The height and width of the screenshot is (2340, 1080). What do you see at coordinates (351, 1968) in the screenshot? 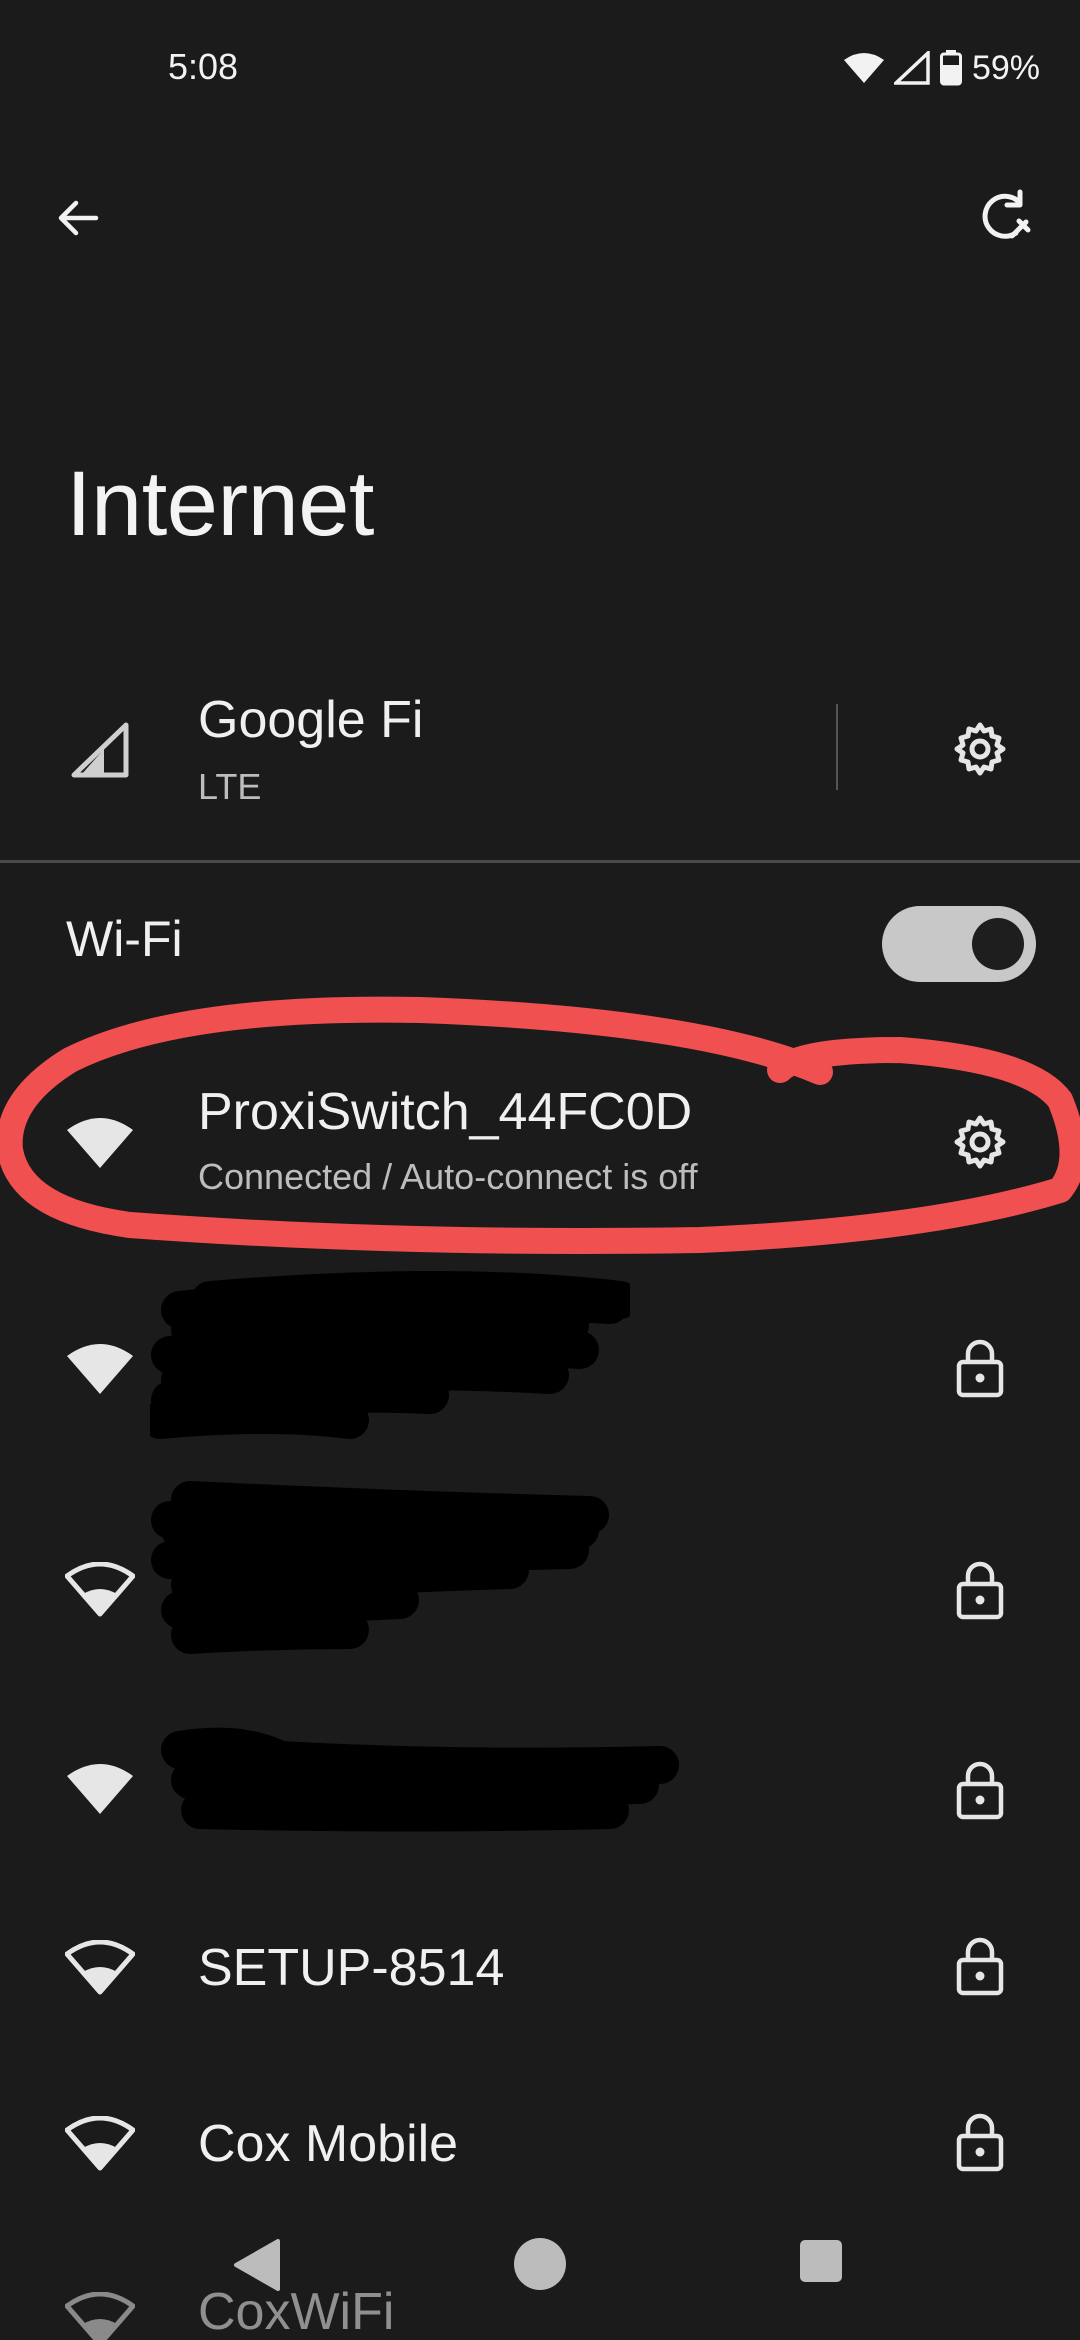
I see `network-name: SETUP-8514` at bounding box center [351, 1968].